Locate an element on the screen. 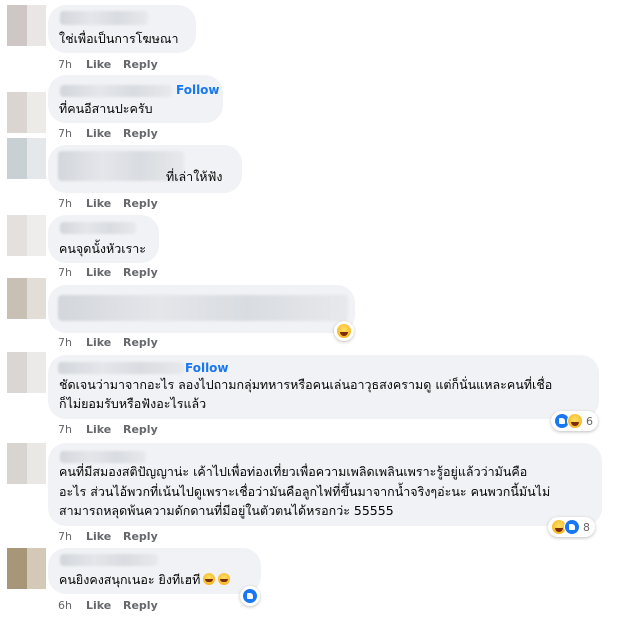 The height and width of the screenshot is (620, 636). comment-bubble: ที่เล่าให้ฟัง is located at coordinates (145, 169).